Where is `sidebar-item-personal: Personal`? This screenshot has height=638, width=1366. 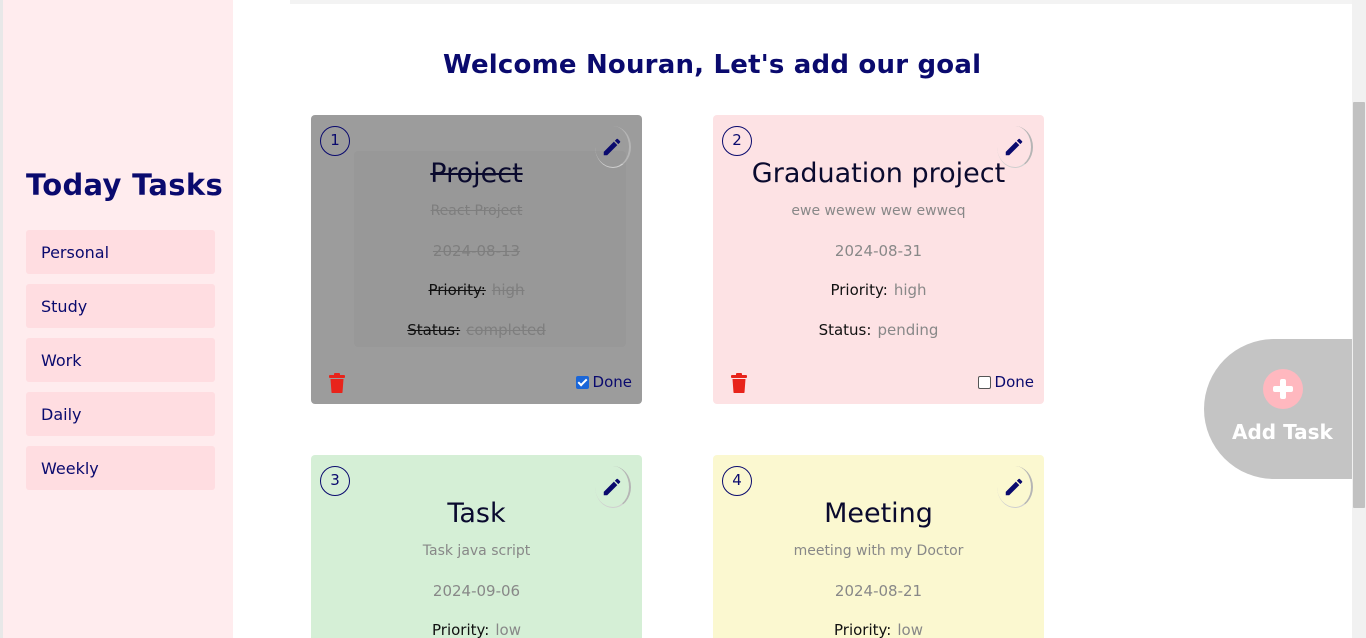
sidebar-item-personal: Personal is located at coordinates (120, 252).